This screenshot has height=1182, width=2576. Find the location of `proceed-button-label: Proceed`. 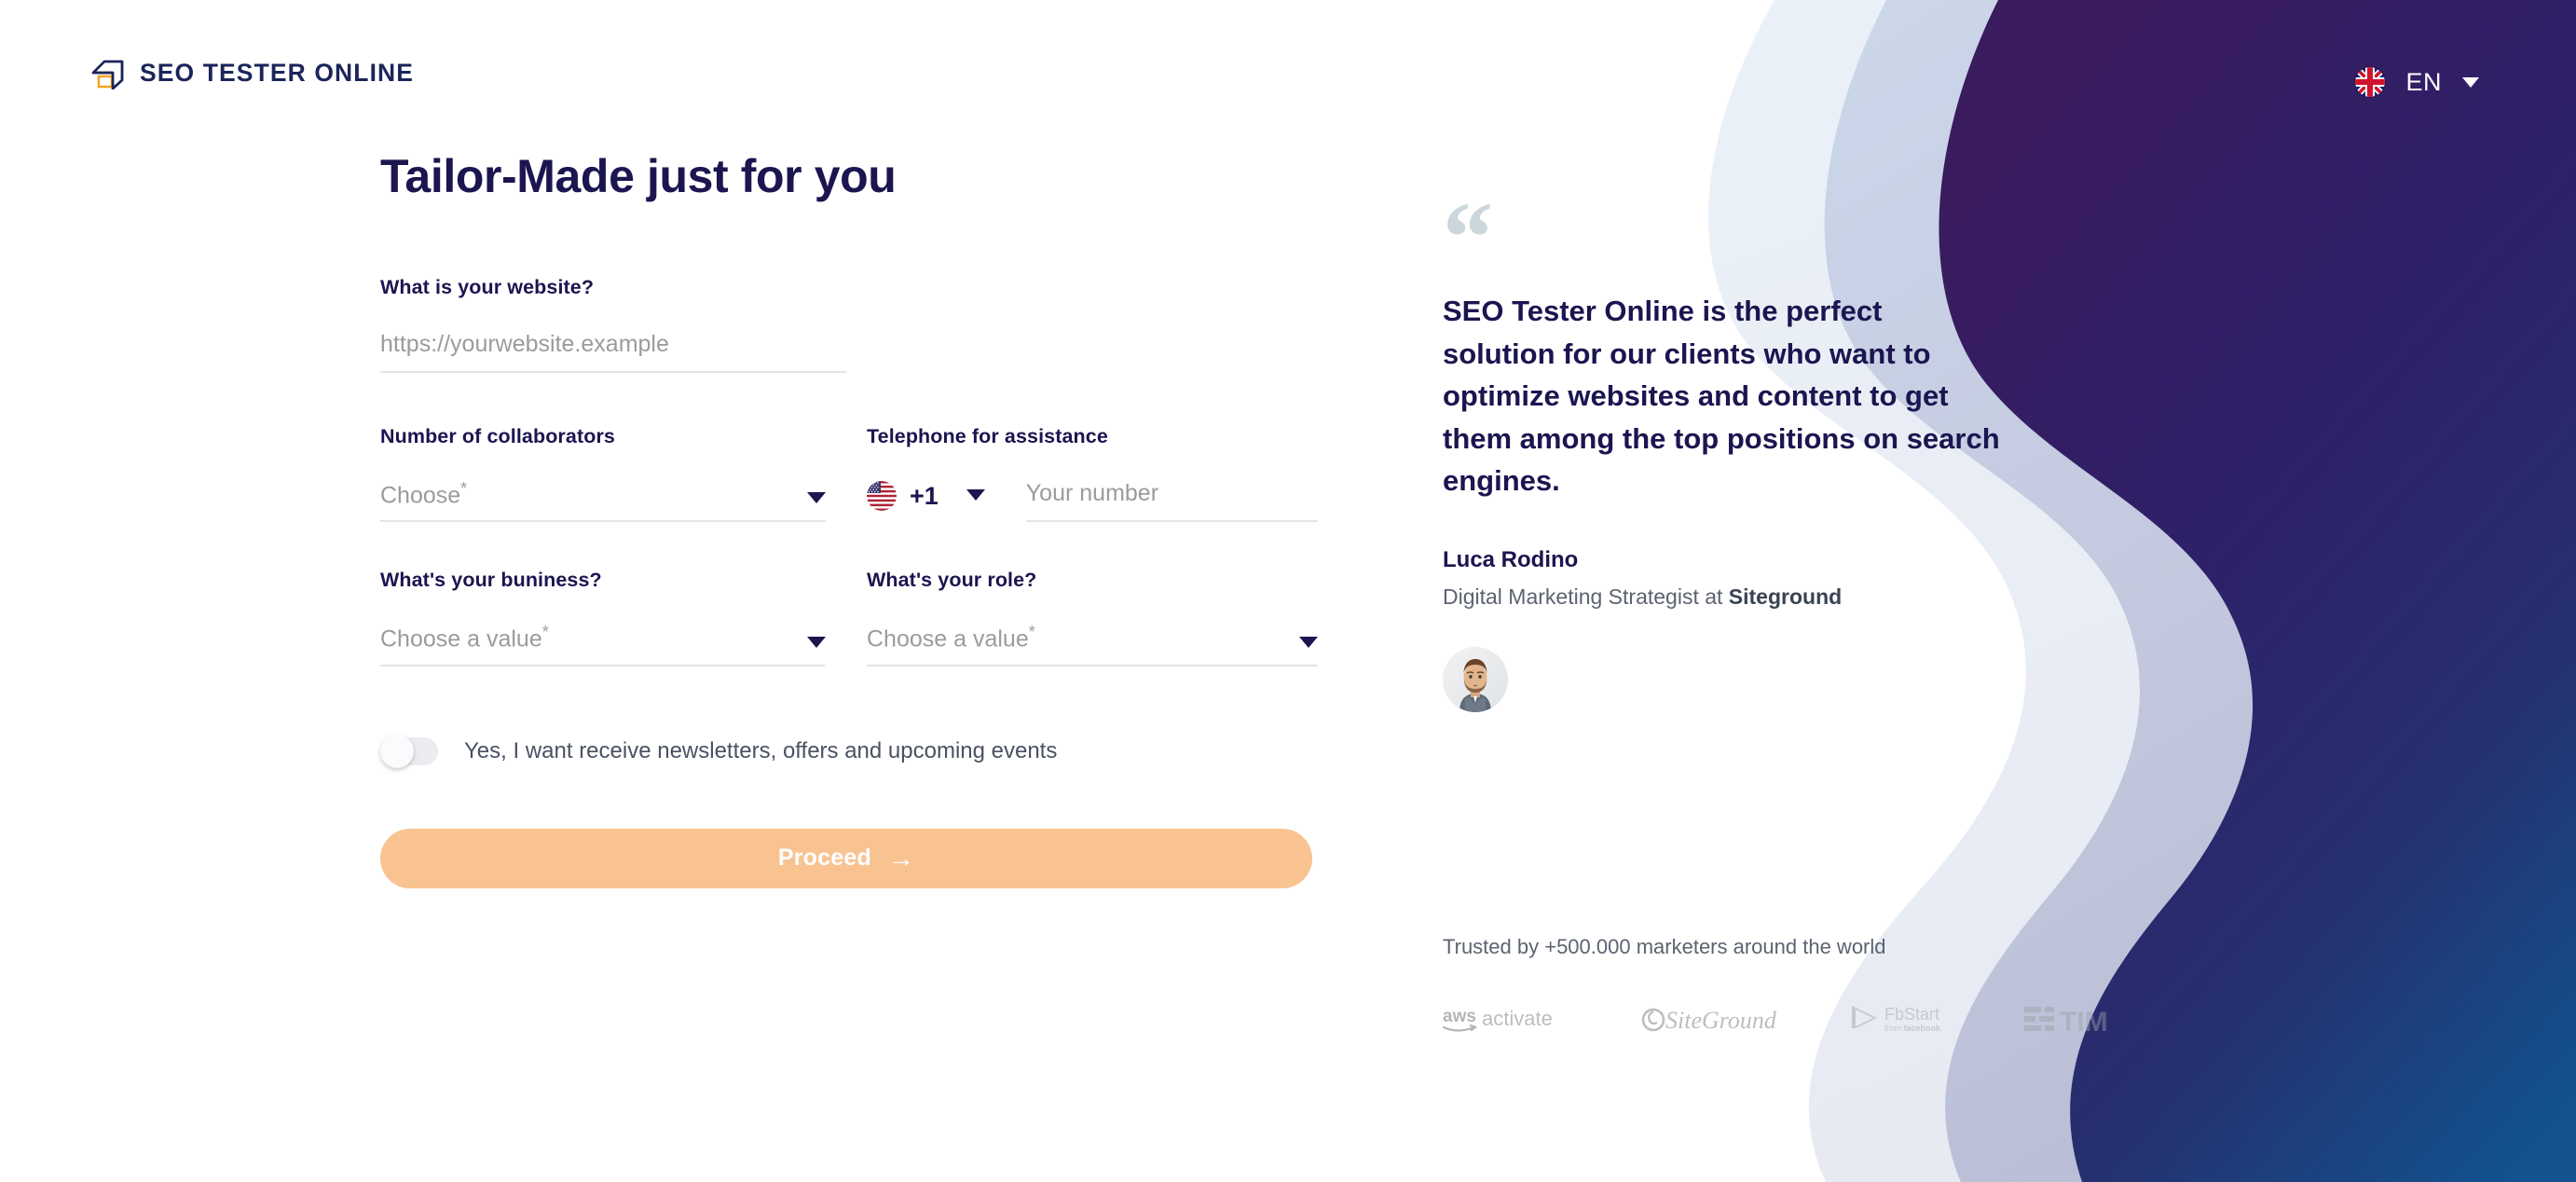

proceed-button-label: Proceed is located at coordinates (824, 858).